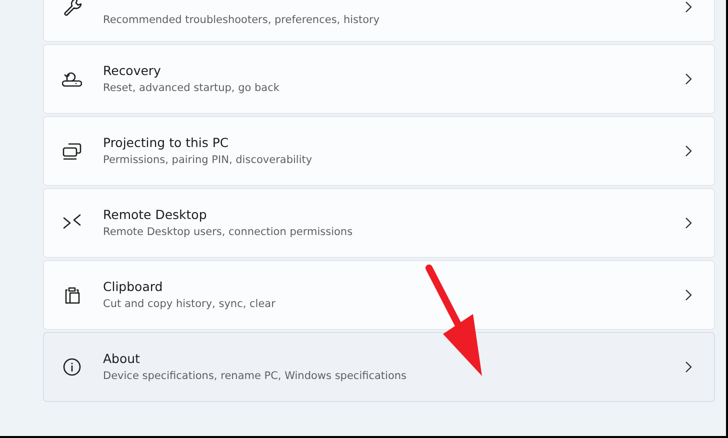 This screenshot has width=728, height=438. Describe the element at coordinates (189, 304) in the screenshot. I see `item-description: Cut and copy history, sync, clear` at that location.